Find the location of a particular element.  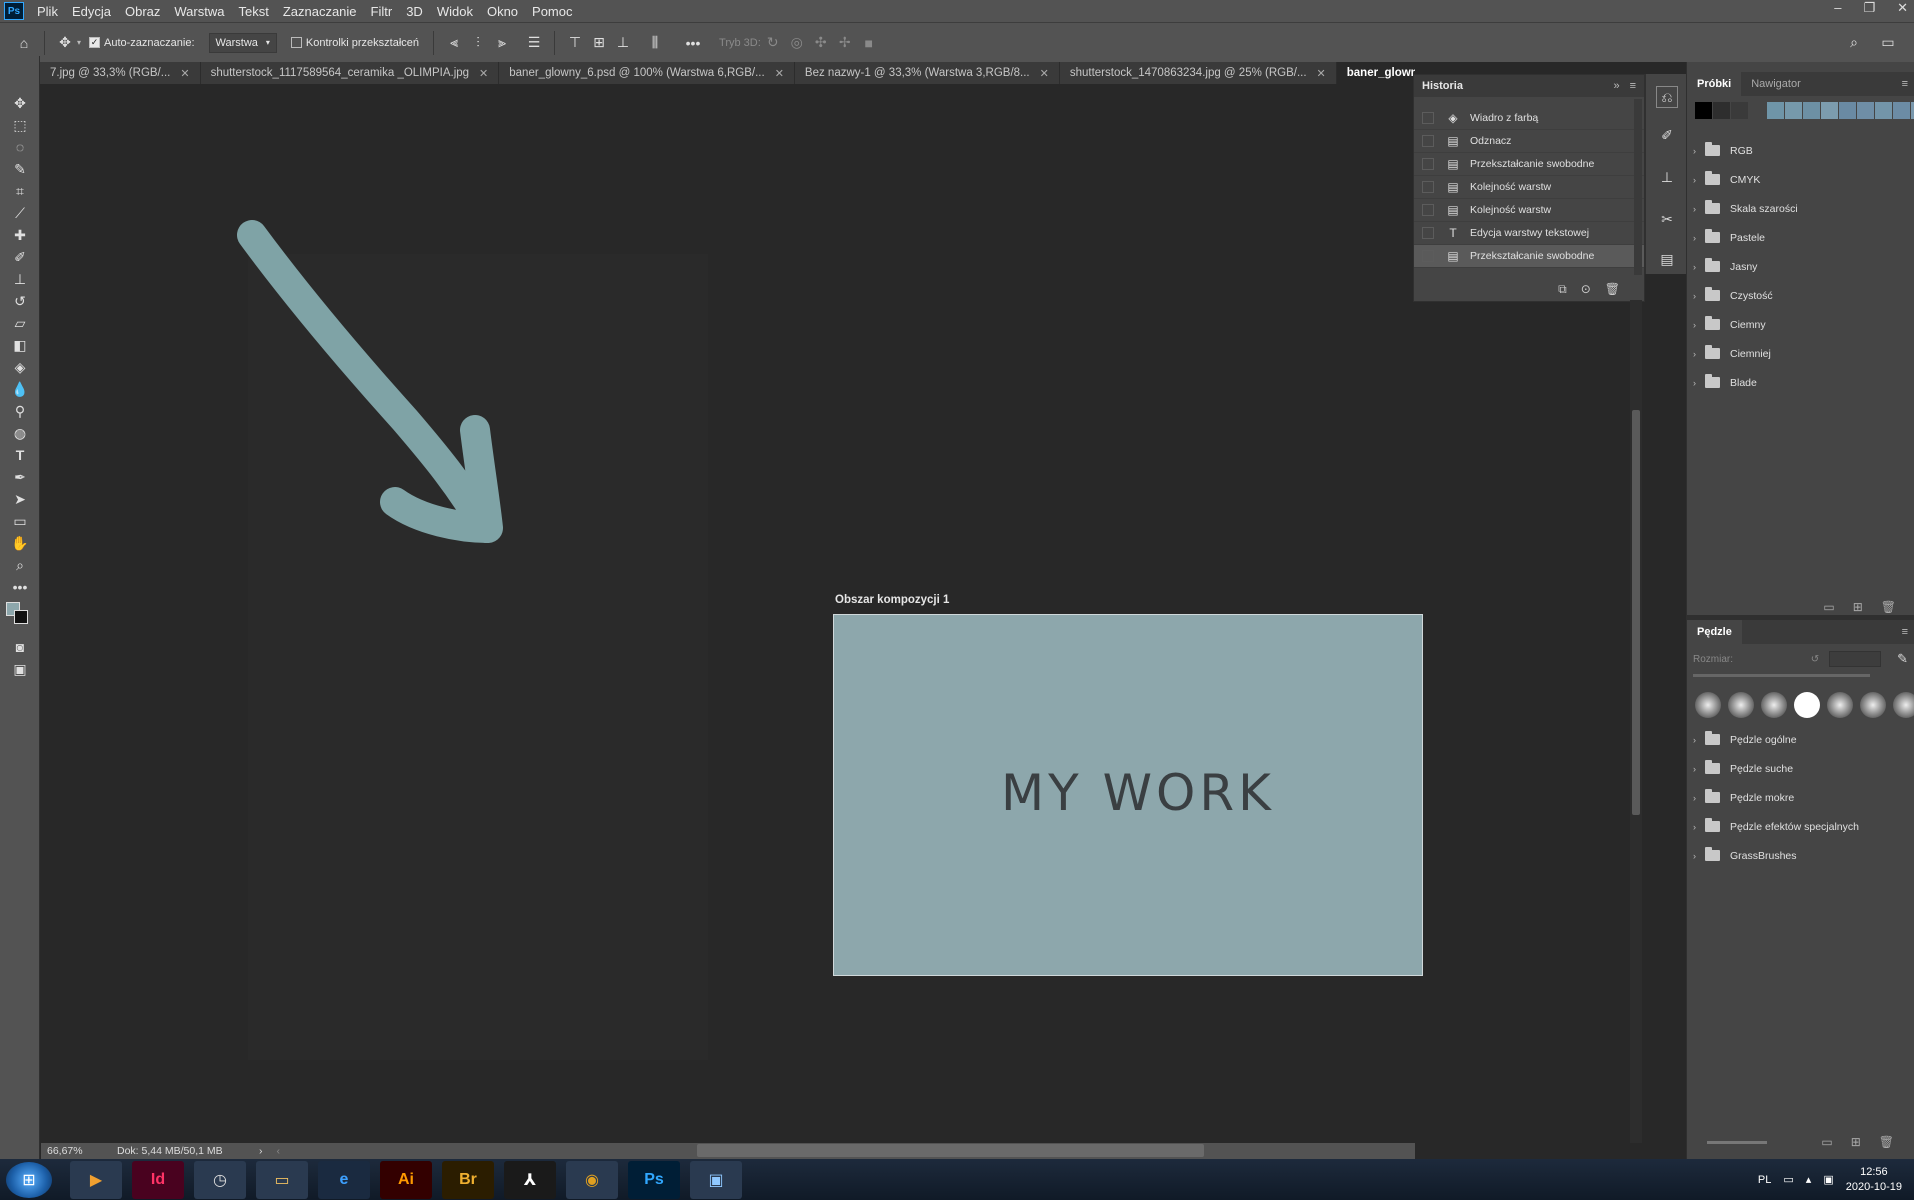

move-tool-icon: ✥ is located at coordinates (65, 43).